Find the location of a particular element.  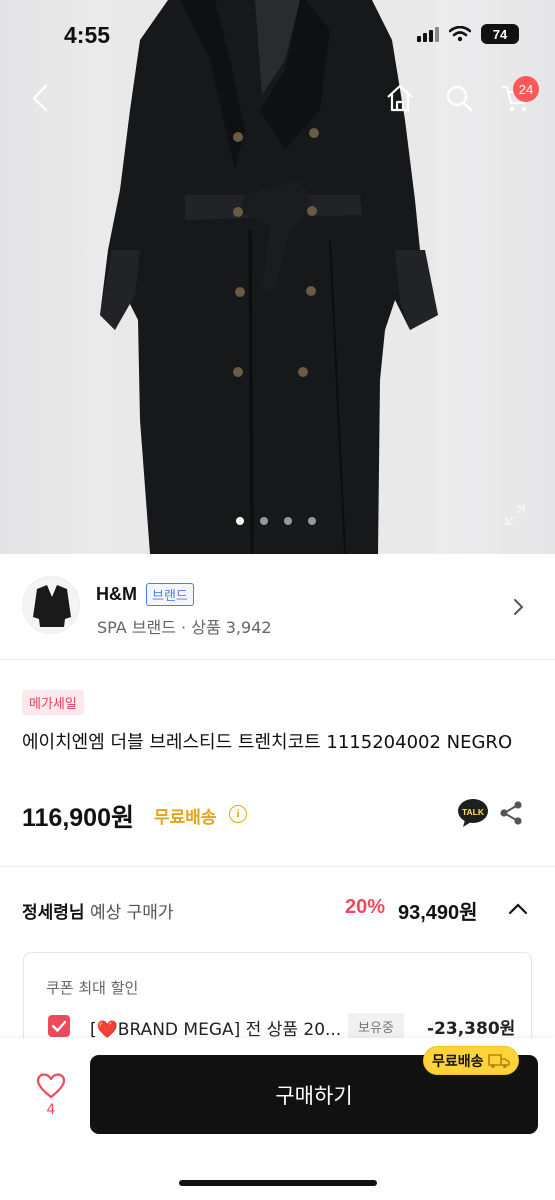

like-button: 4 is located at coordinates (51, 1100).